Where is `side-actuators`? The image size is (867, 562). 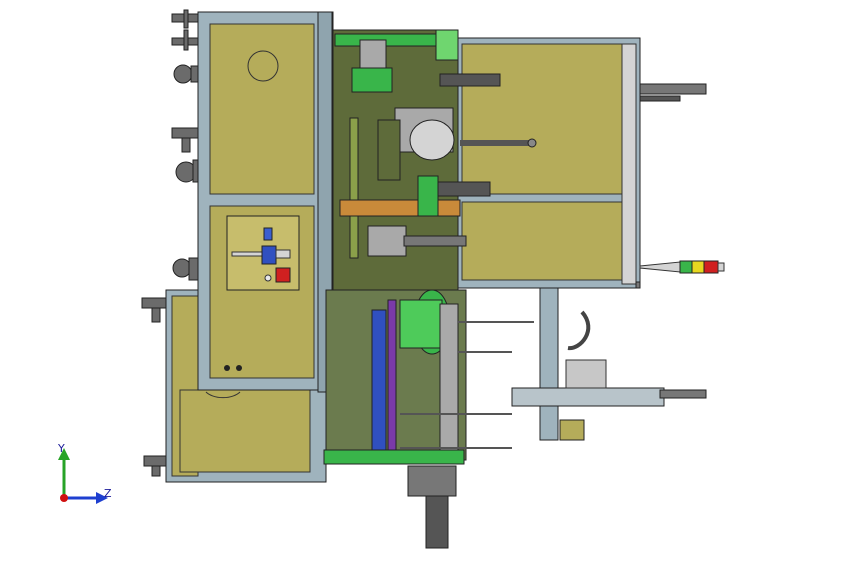
side-actuators is located at coordinates (671, 186).